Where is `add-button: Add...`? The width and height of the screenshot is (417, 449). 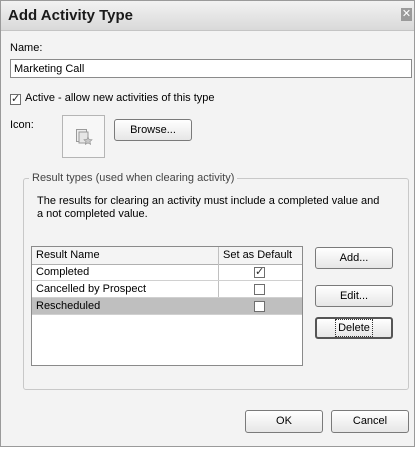
add-button: Add... is located at coordinates (354, 258).